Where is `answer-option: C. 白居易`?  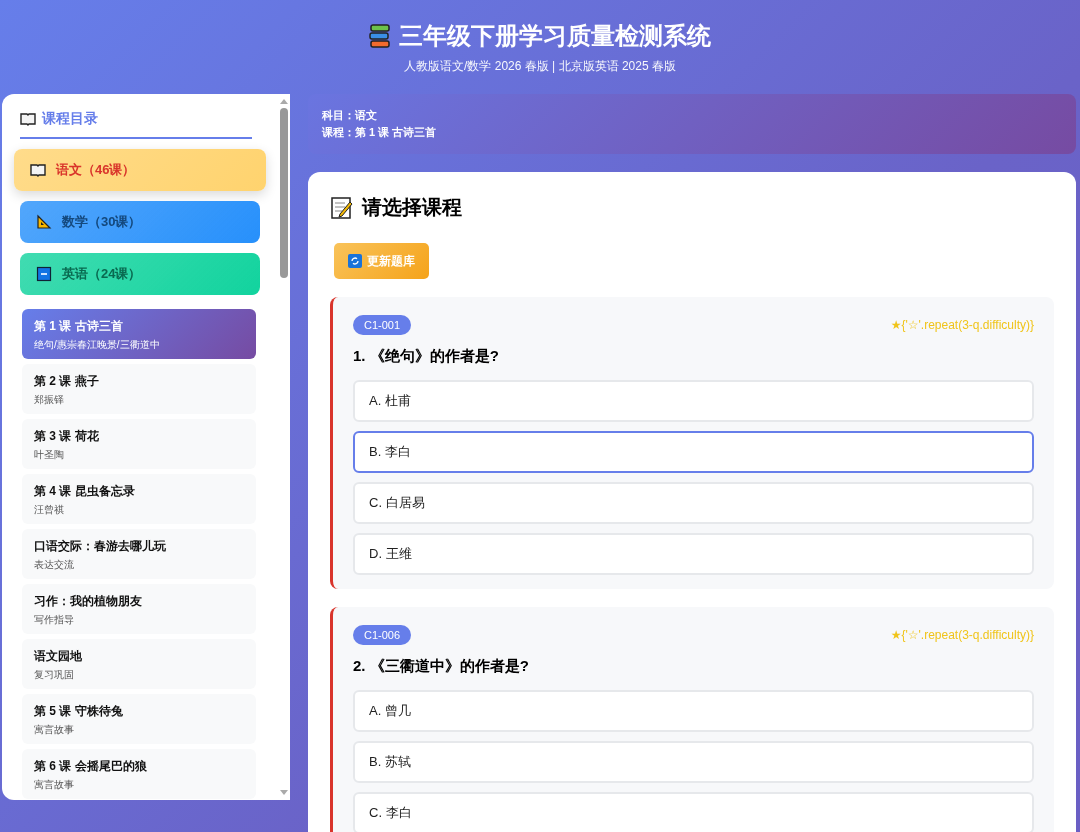 answer-option: C. 白居易 is located at coordinates (693, 503).